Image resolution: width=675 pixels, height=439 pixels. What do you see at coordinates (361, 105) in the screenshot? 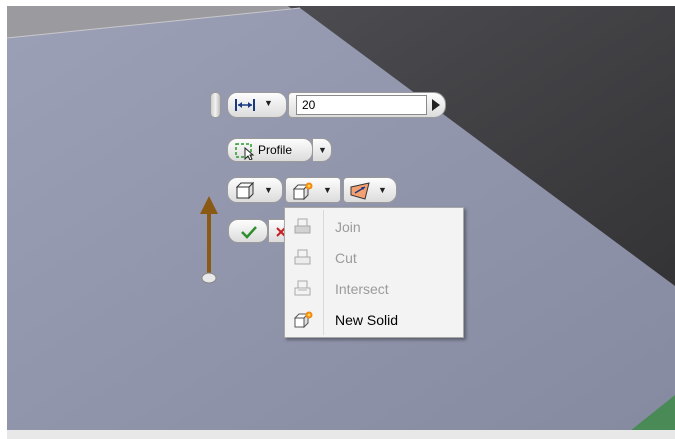
I see `distance-input: 20` at bounding box center [361, 105].